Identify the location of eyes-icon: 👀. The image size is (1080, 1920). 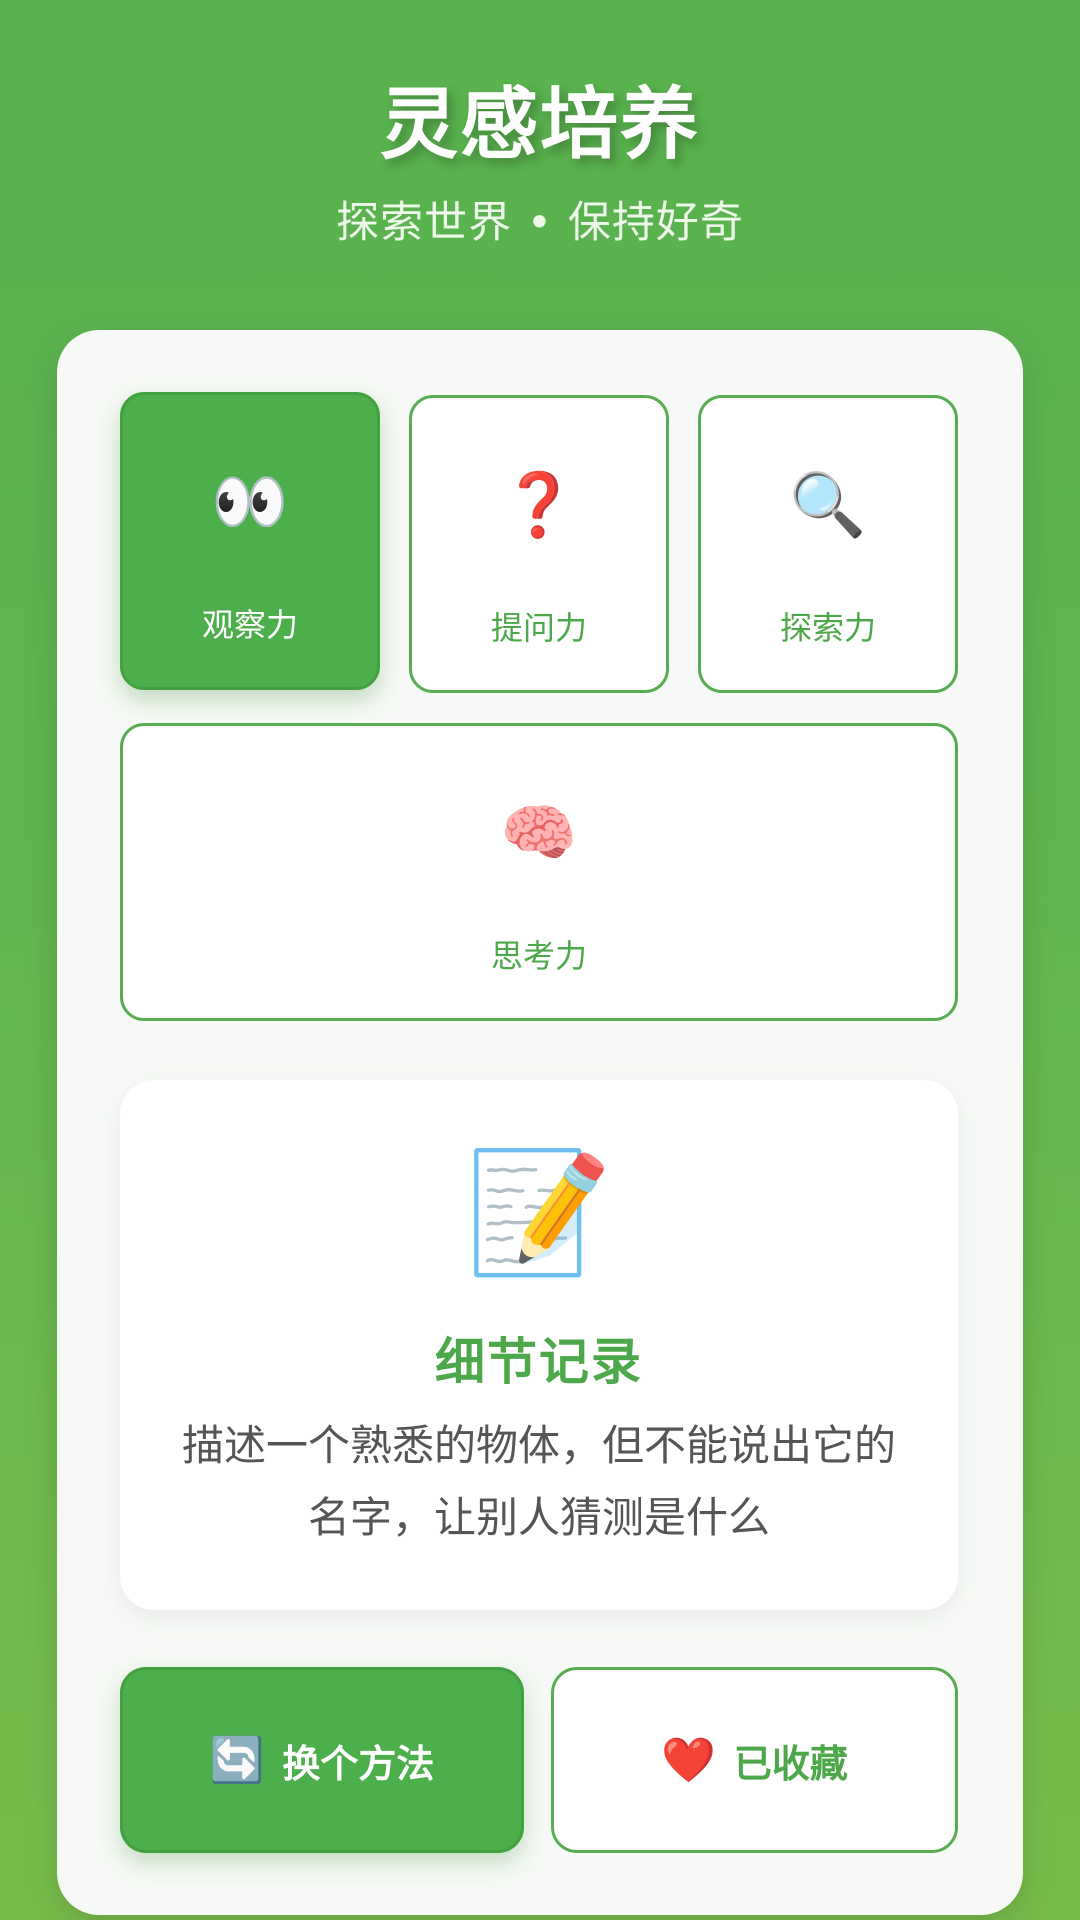
(250, 501).